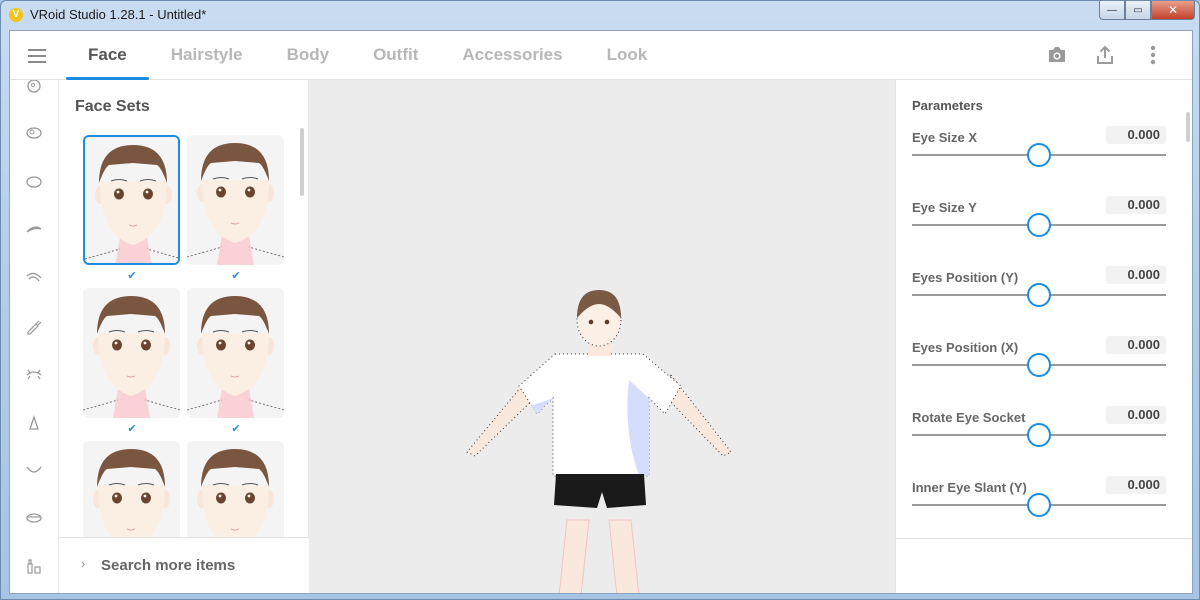 This screenshot has height=600, width=1200. I want to click on face-sets-title: Face Sets, so click(112, 106).